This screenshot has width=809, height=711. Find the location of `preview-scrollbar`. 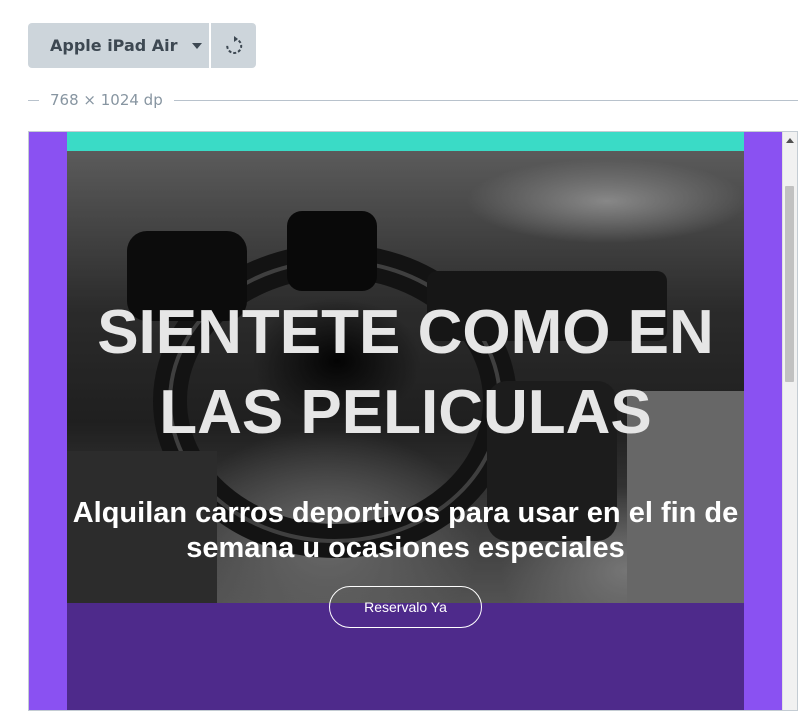

preview-scrollbar is located at coordinates (789, 421).